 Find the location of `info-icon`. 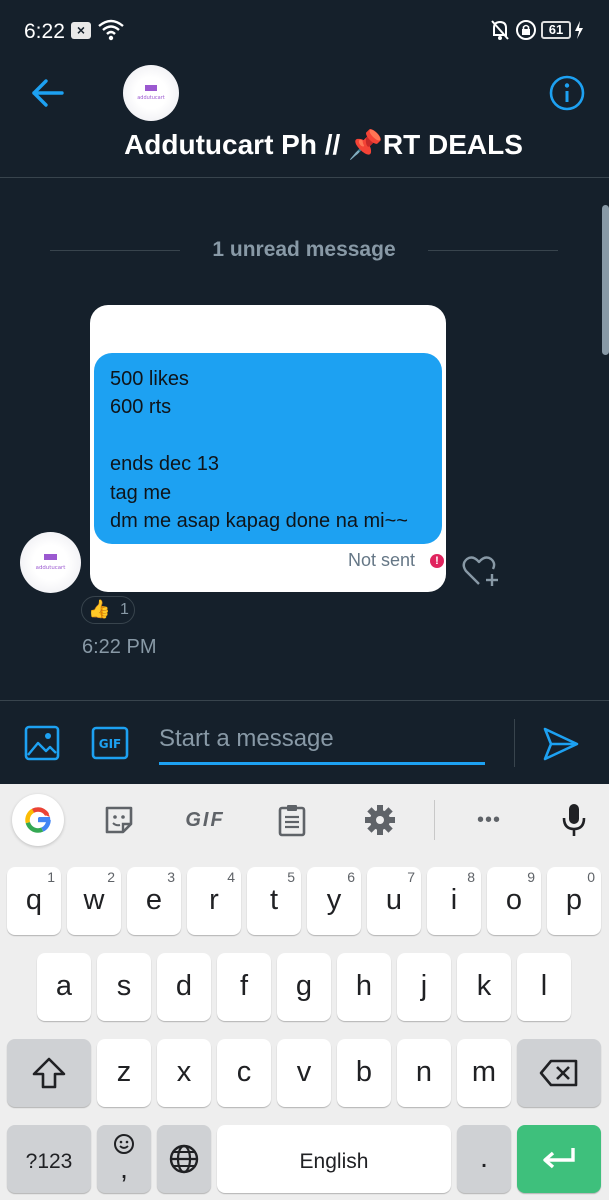

info-icon is located at coordinates (567, 93).